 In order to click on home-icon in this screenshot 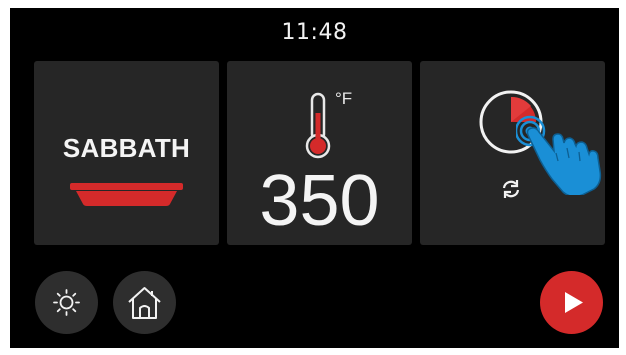, I will do `click(144, 303)`.